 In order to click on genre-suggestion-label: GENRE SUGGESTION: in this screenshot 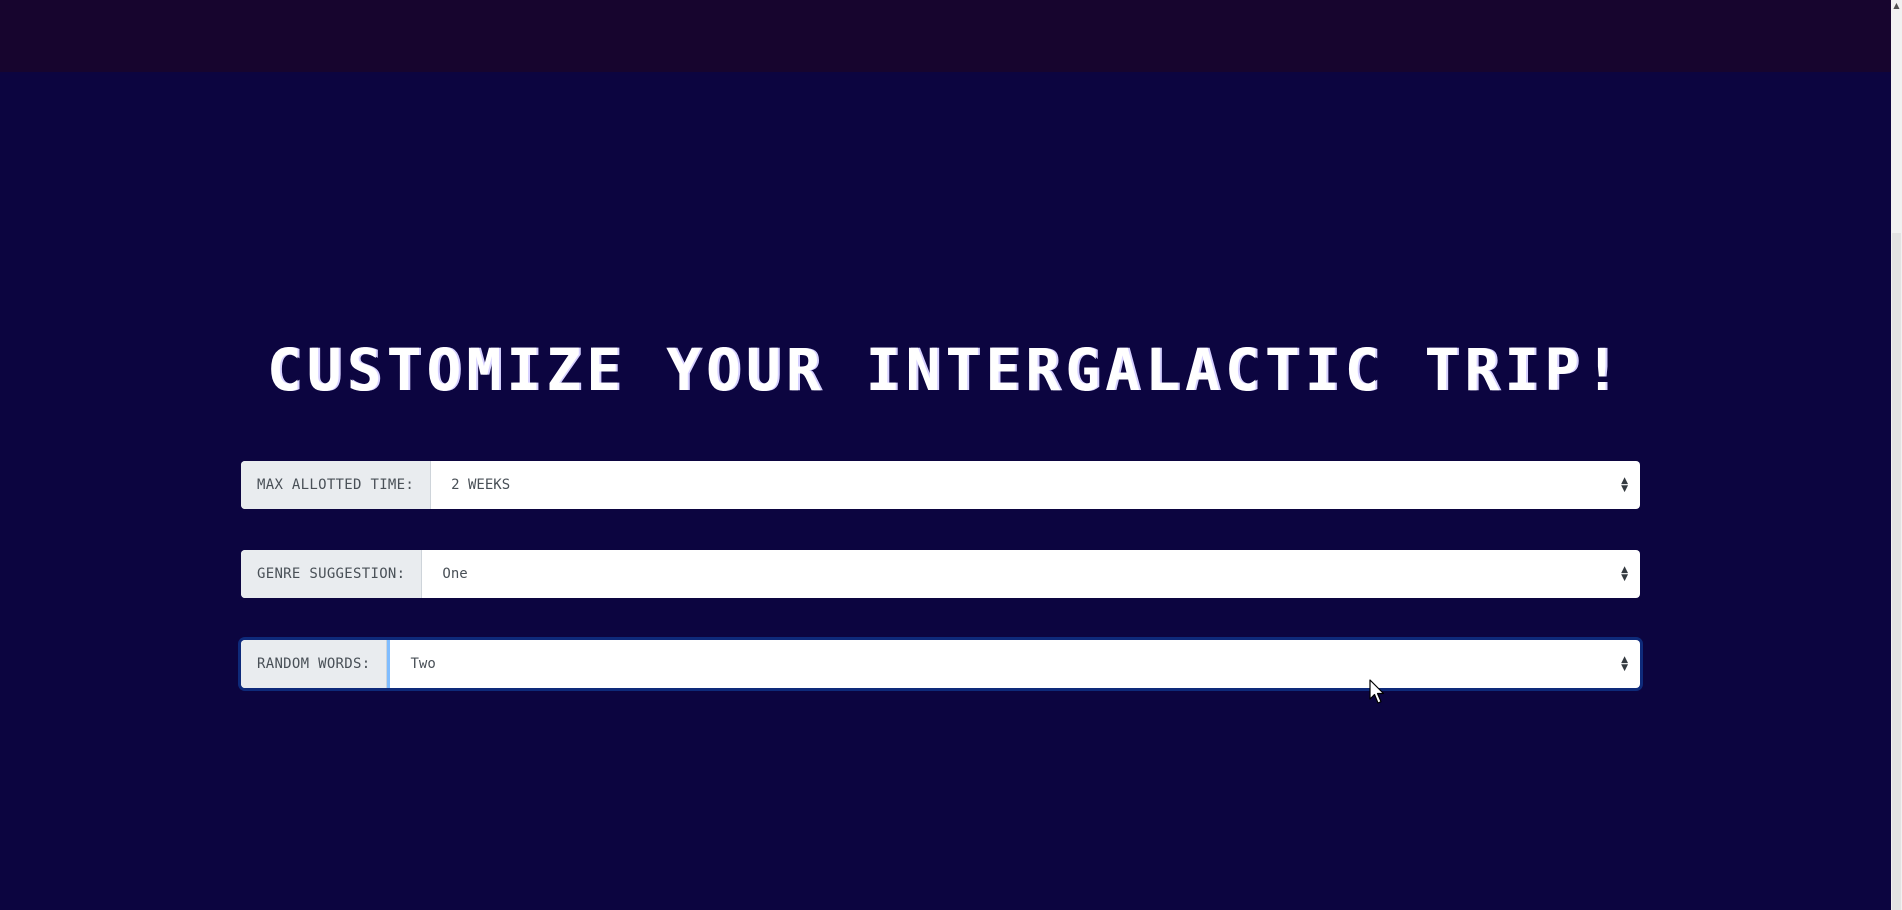, I will do `click(332, 574)`.